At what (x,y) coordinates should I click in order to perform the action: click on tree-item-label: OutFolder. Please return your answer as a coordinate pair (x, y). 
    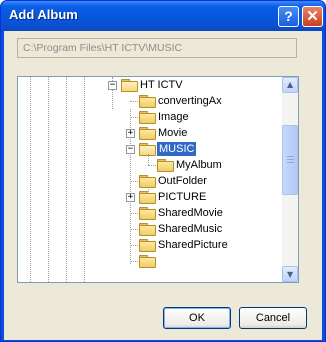
    Looking at the image, I should click on (182, 181).